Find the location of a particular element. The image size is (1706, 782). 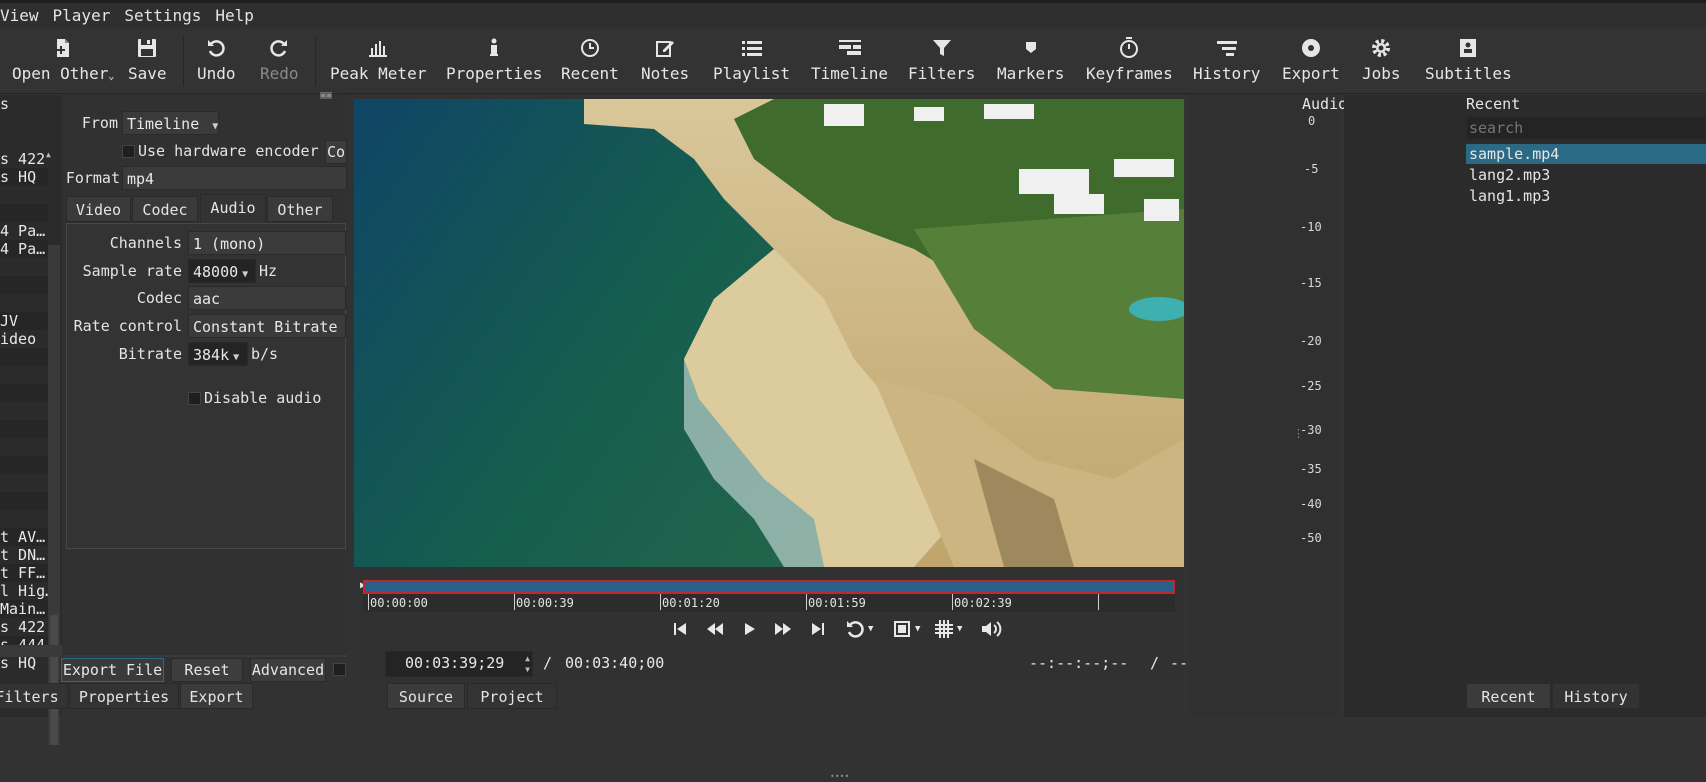

channels-combobox: 1 (mono) is located at coordinates (267, 243).